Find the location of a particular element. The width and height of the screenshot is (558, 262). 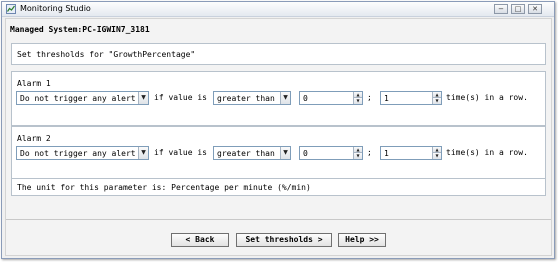

alarm-1-times-spinner: 1 ▲ ▼ is located at coordinates (411, 98).